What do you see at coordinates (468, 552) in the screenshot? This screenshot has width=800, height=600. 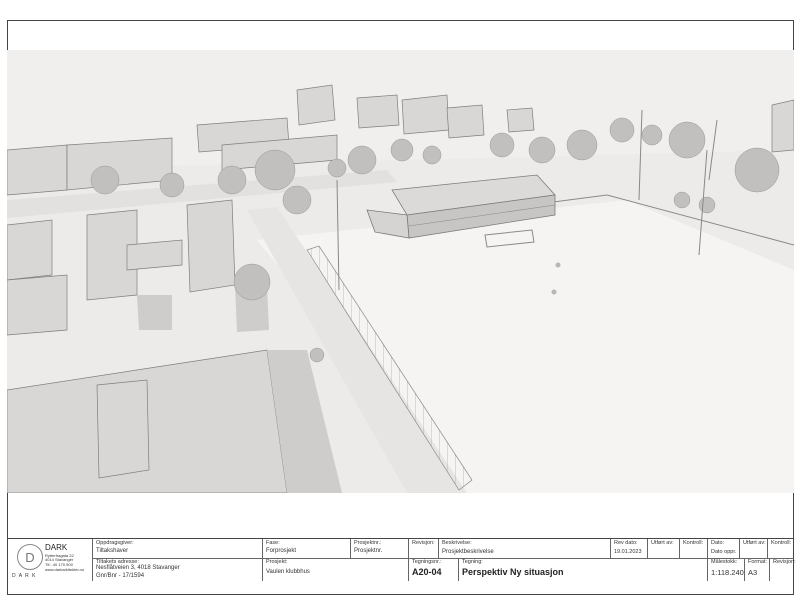 I see `beskrivelse-value: Prosjektbeskrivelse` at bounding box center [468, 552].